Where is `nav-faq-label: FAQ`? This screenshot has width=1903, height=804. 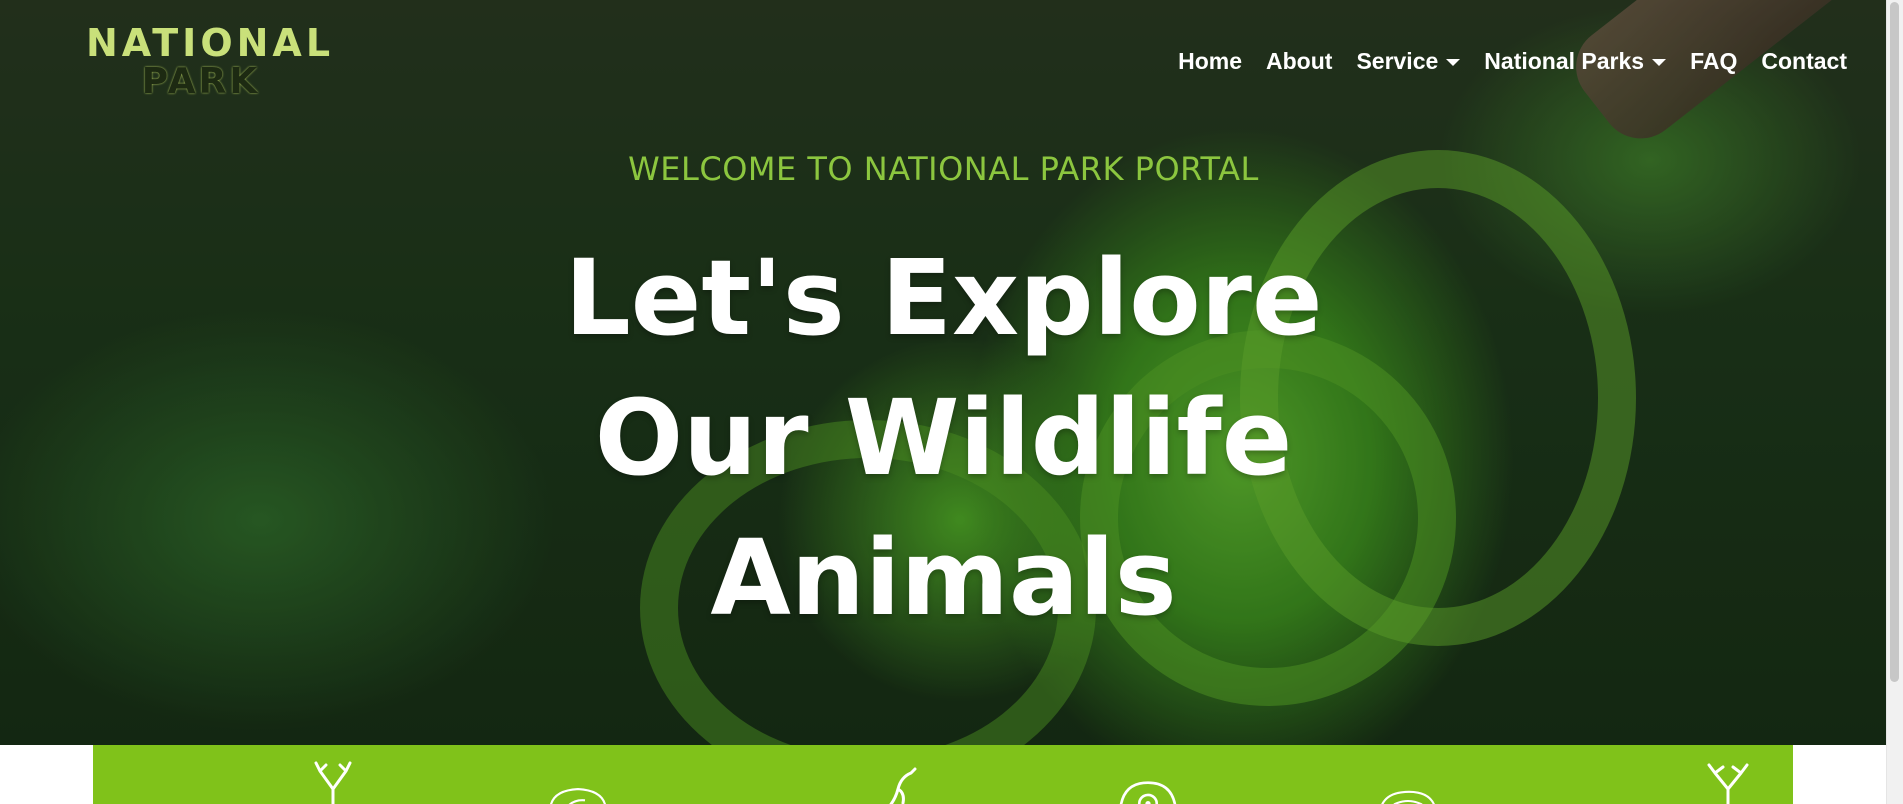 nav-faq-label: FAQ is located at coordinates (1714, 61).